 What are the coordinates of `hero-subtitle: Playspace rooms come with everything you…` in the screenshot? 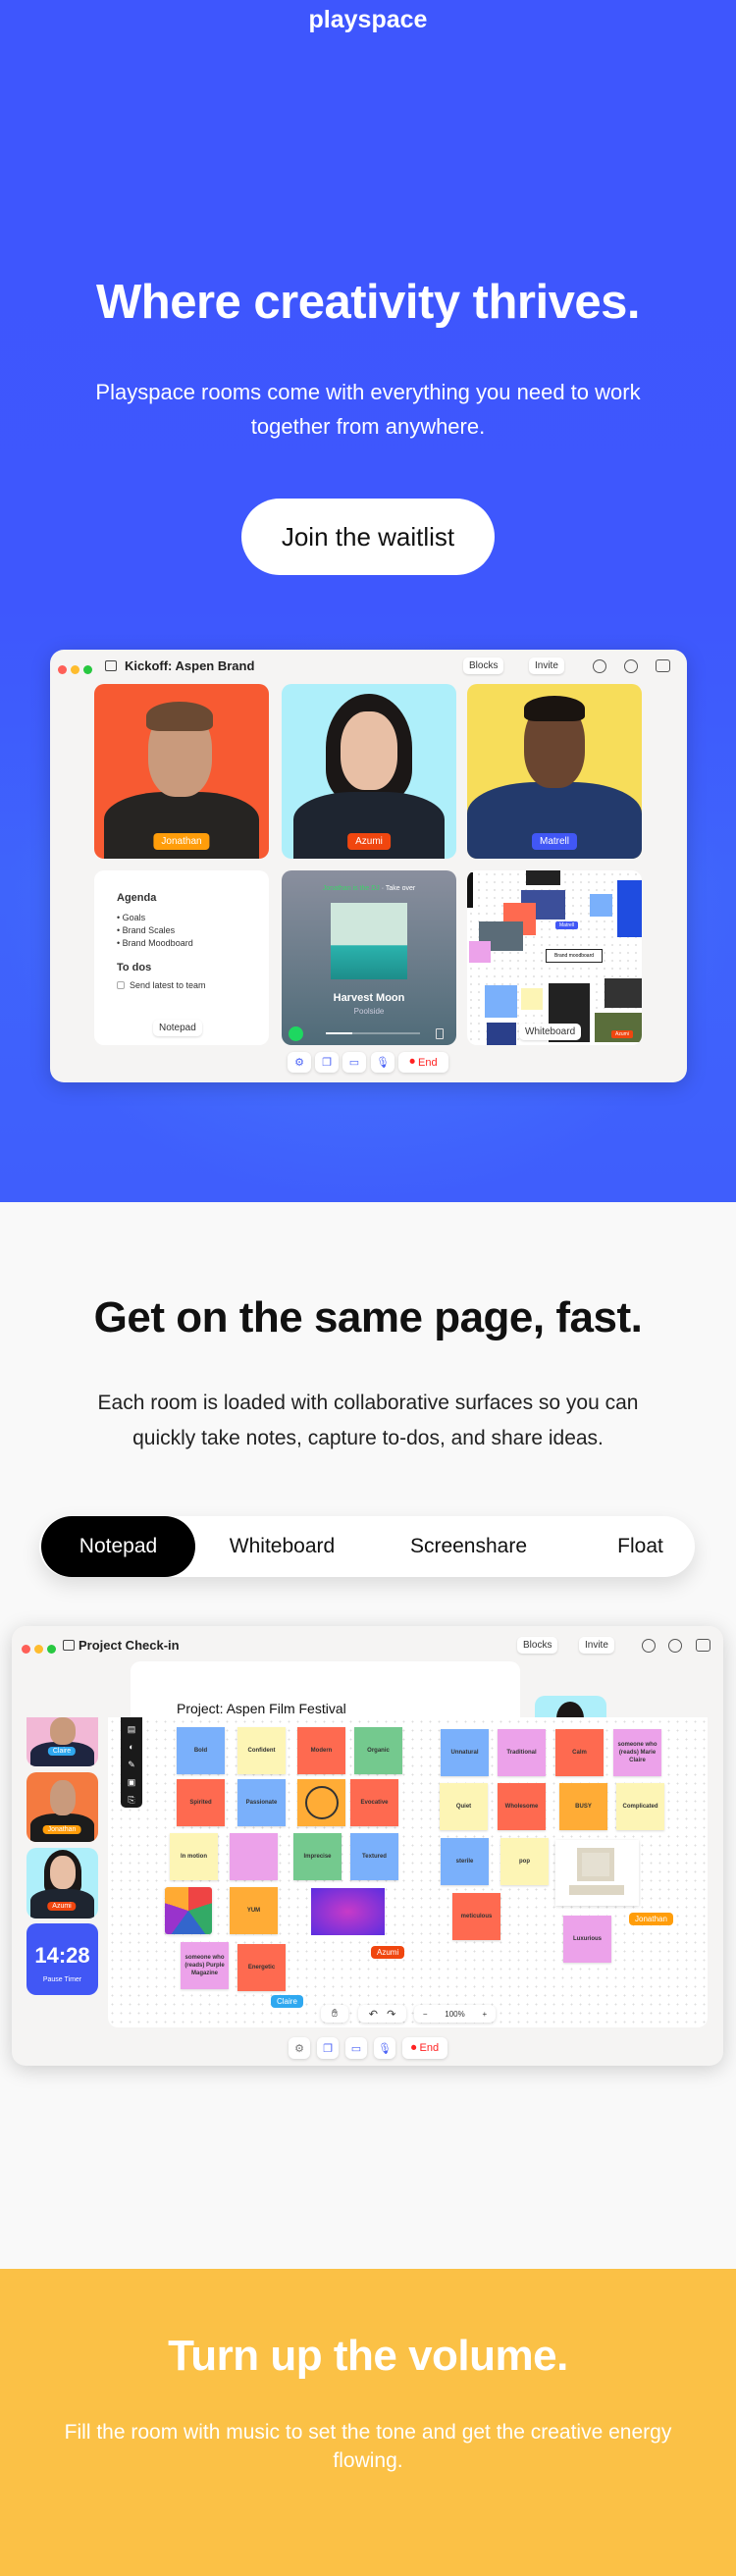 It's located at (368, 409).